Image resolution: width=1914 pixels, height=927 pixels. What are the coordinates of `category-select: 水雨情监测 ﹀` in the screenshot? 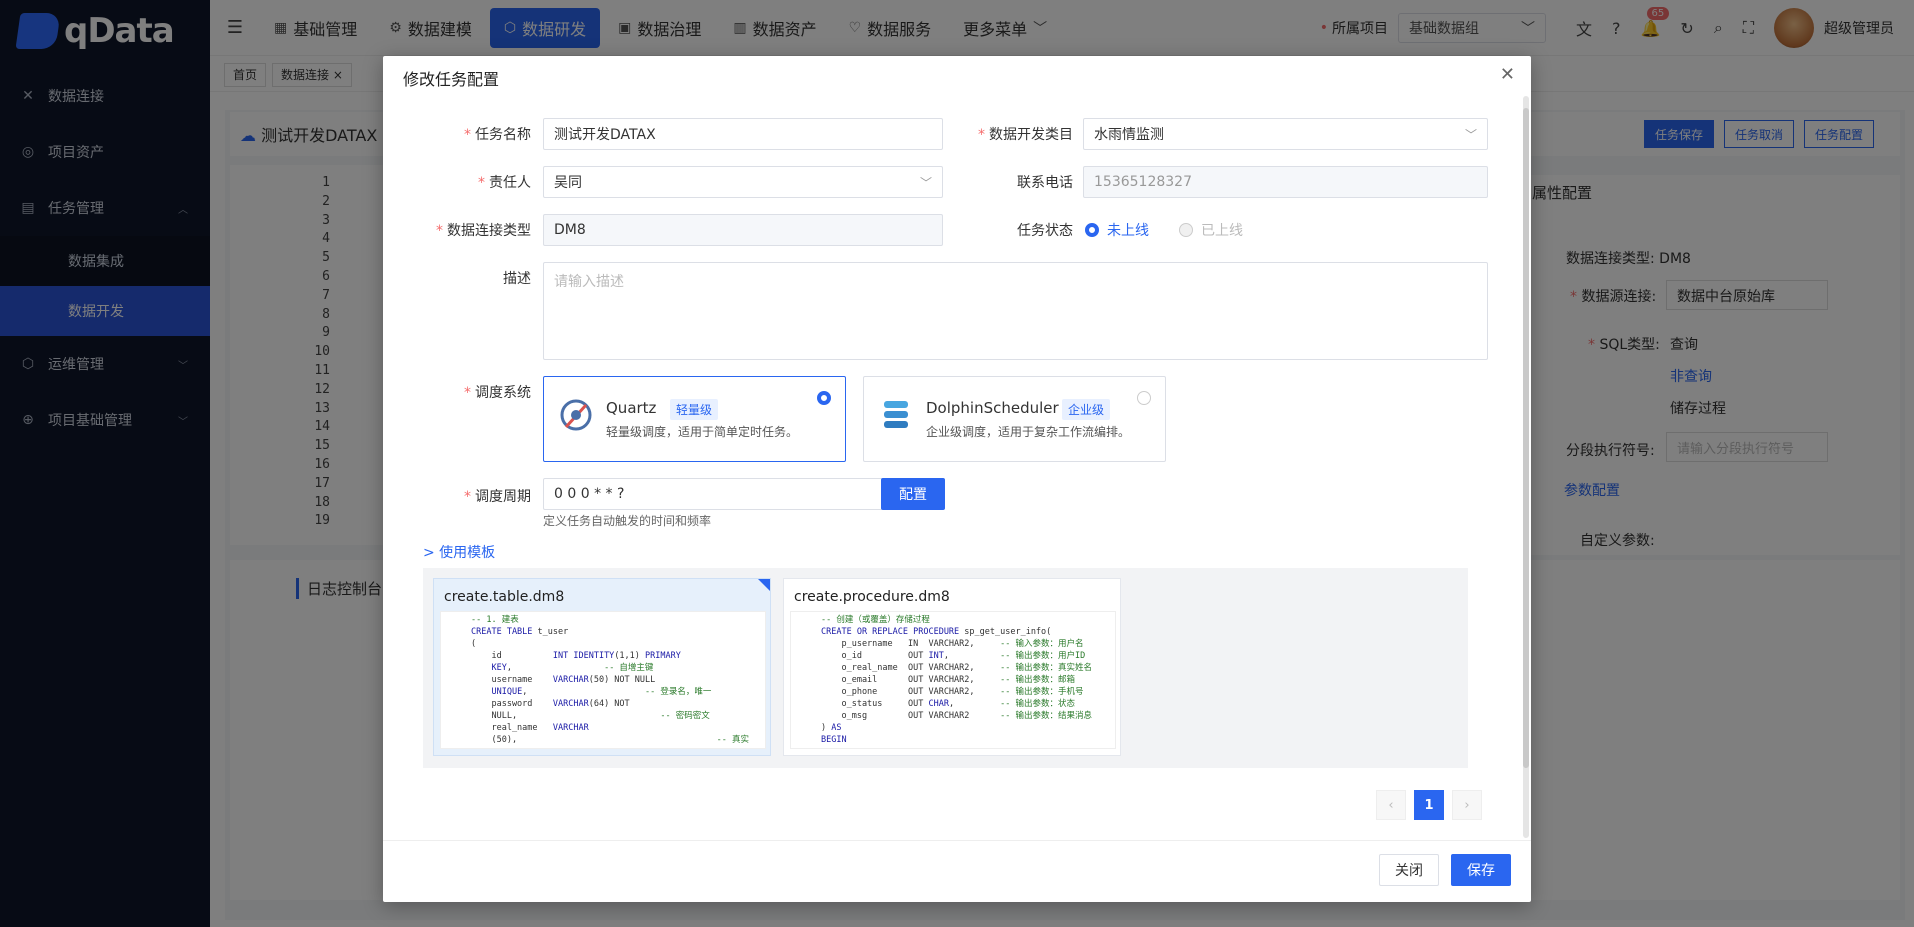 It's located at (1285, 134).